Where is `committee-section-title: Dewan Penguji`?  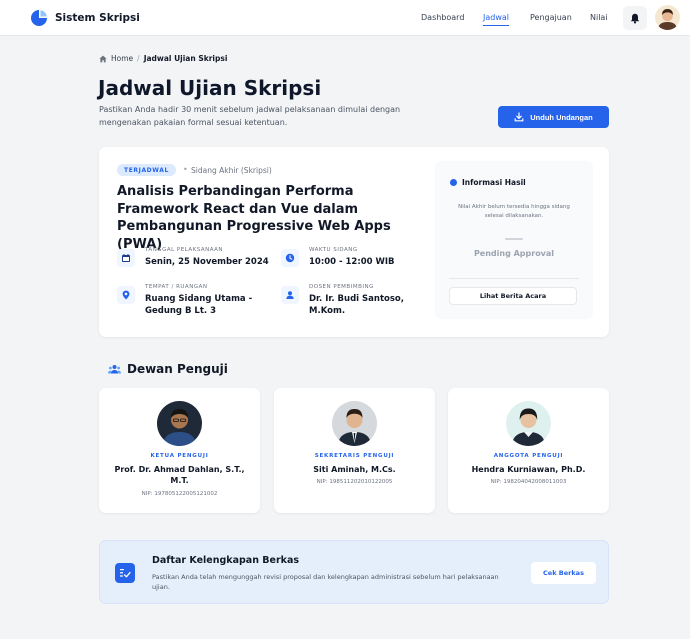 committee-section-title: Dewan Penguji is located at coordinates (168, 369).